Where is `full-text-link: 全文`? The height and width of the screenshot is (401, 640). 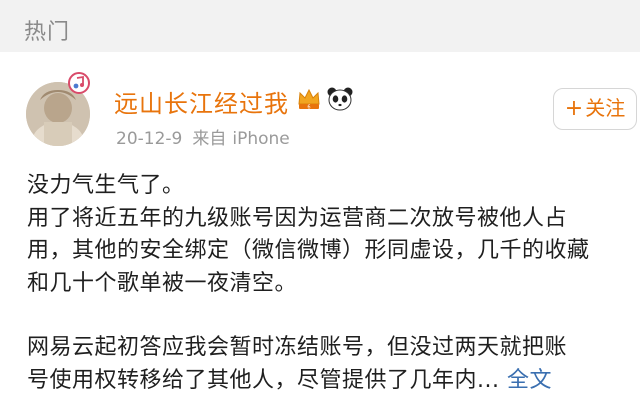
full-text-link: 全文 is located at coordinates (529, 380).